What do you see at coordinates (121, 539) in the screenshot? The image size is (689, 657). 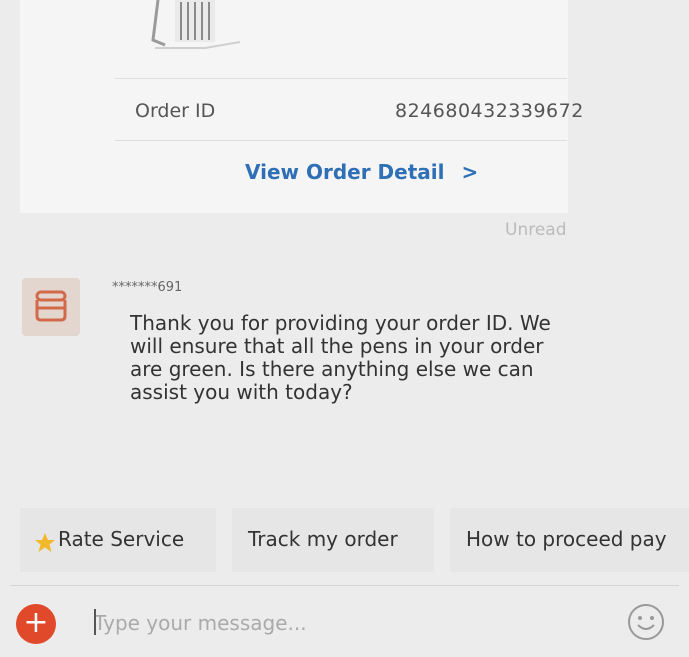 I see `quick-reply-label: Rate Service` at bounding box center [121, 539].